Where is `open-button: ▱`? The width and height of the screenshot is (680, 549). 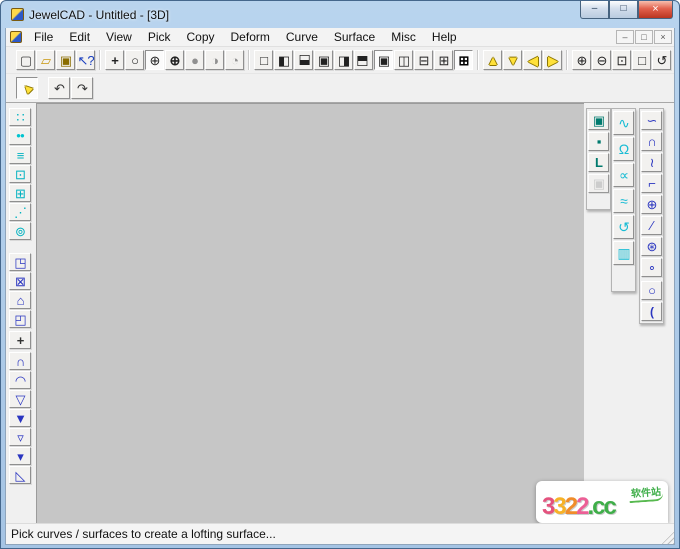 open-button: ▱ is located at coordinates (45, 60).